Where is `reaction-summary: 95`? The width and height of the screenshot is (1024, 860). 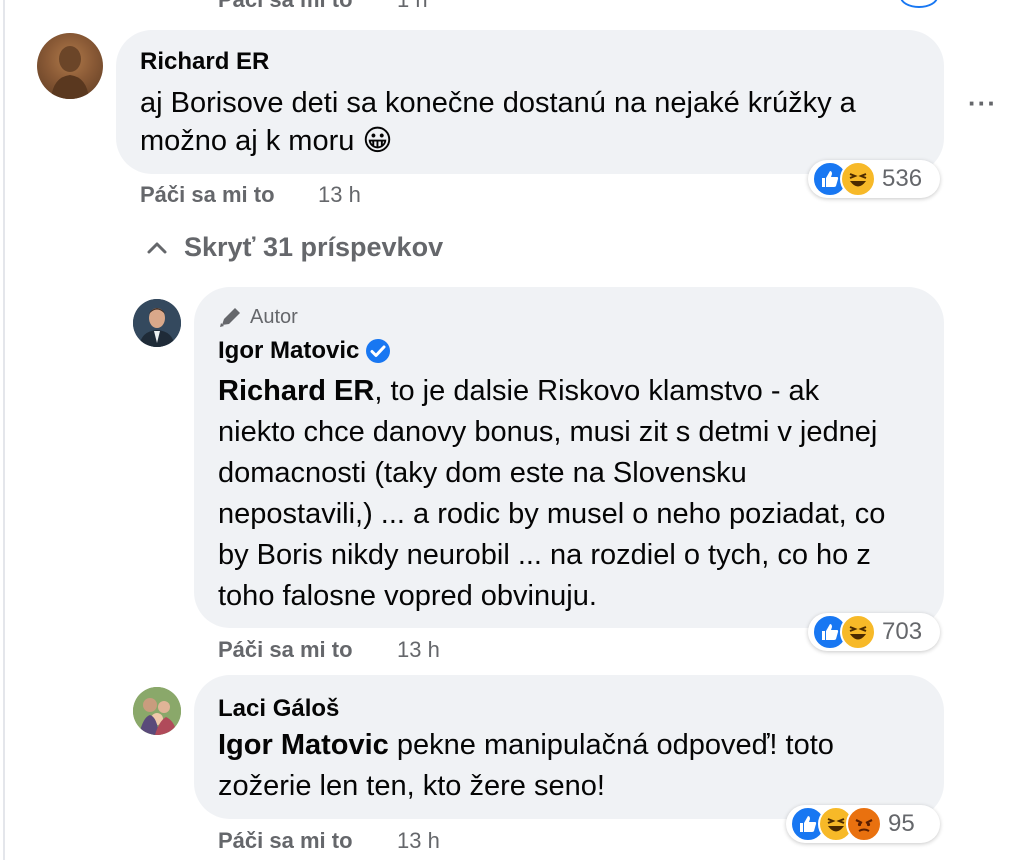 reaction-summary: 95 is located at coordinates (863, 824).